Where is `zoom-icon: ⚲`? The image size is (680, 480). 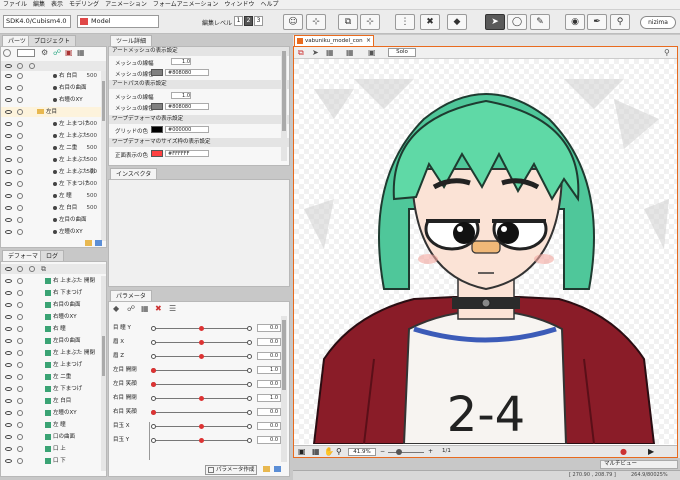
zoom-icon: ⚲ is located at coordinates (339, 451).